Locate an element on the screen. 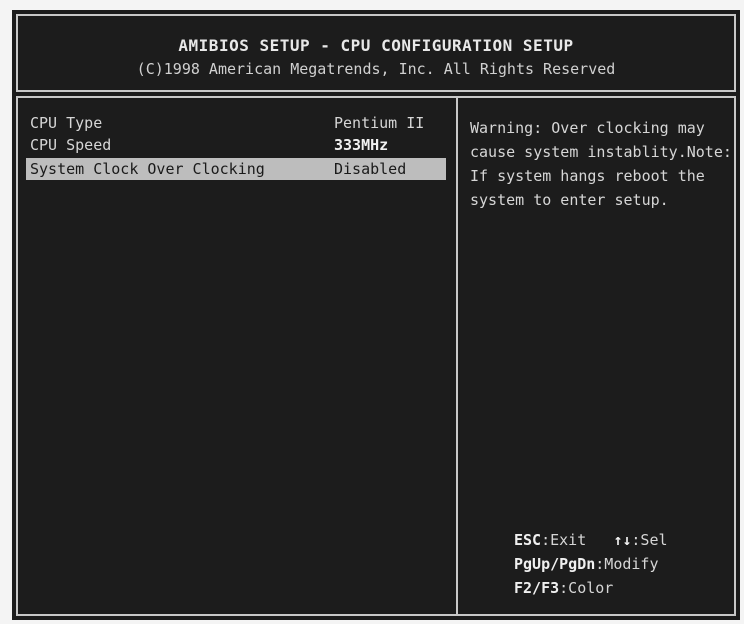 The image size is (744, 624). setting-value: Pentium II is located at coordinates (379, 123).